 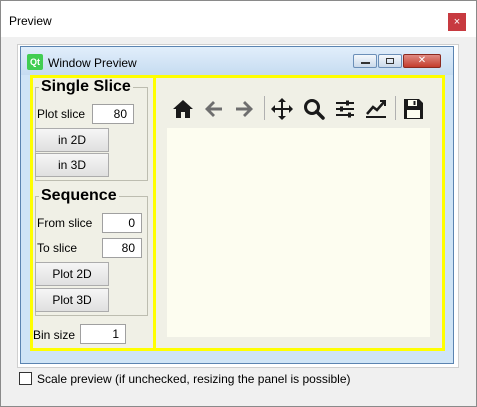 I want to click on arrow-left-icon, so click(x=214, y=109).